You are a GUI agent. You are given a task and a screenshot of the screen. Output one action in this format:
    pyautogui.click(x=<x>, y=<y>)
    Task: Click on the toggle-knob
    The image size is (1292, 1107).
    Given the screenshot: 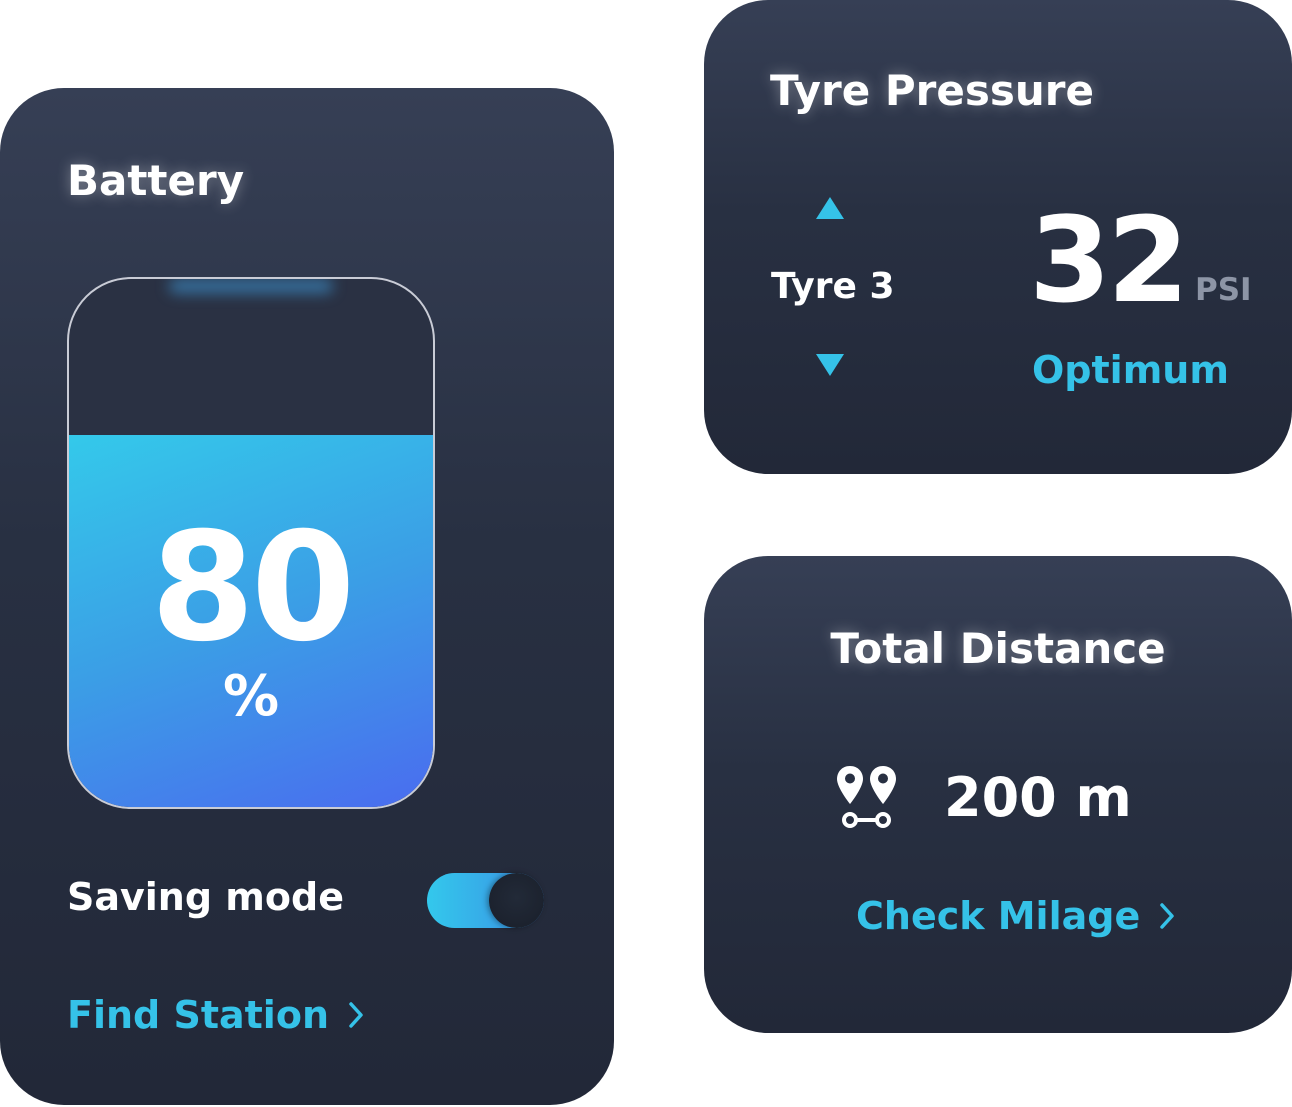 What is the action you would take?
    pyautogui.click(x=516, y=900)
    